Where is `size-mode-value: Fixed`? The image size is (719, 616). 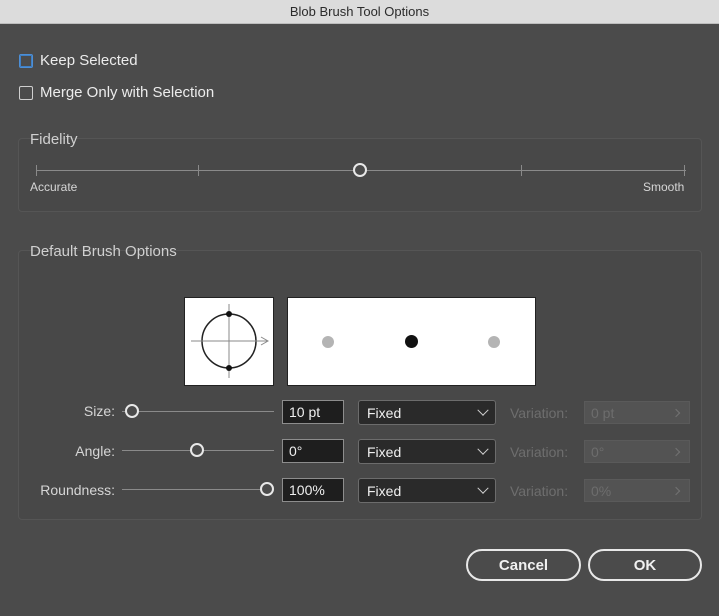
size-mode-value: Fixed is located at coordinates (384, 412).